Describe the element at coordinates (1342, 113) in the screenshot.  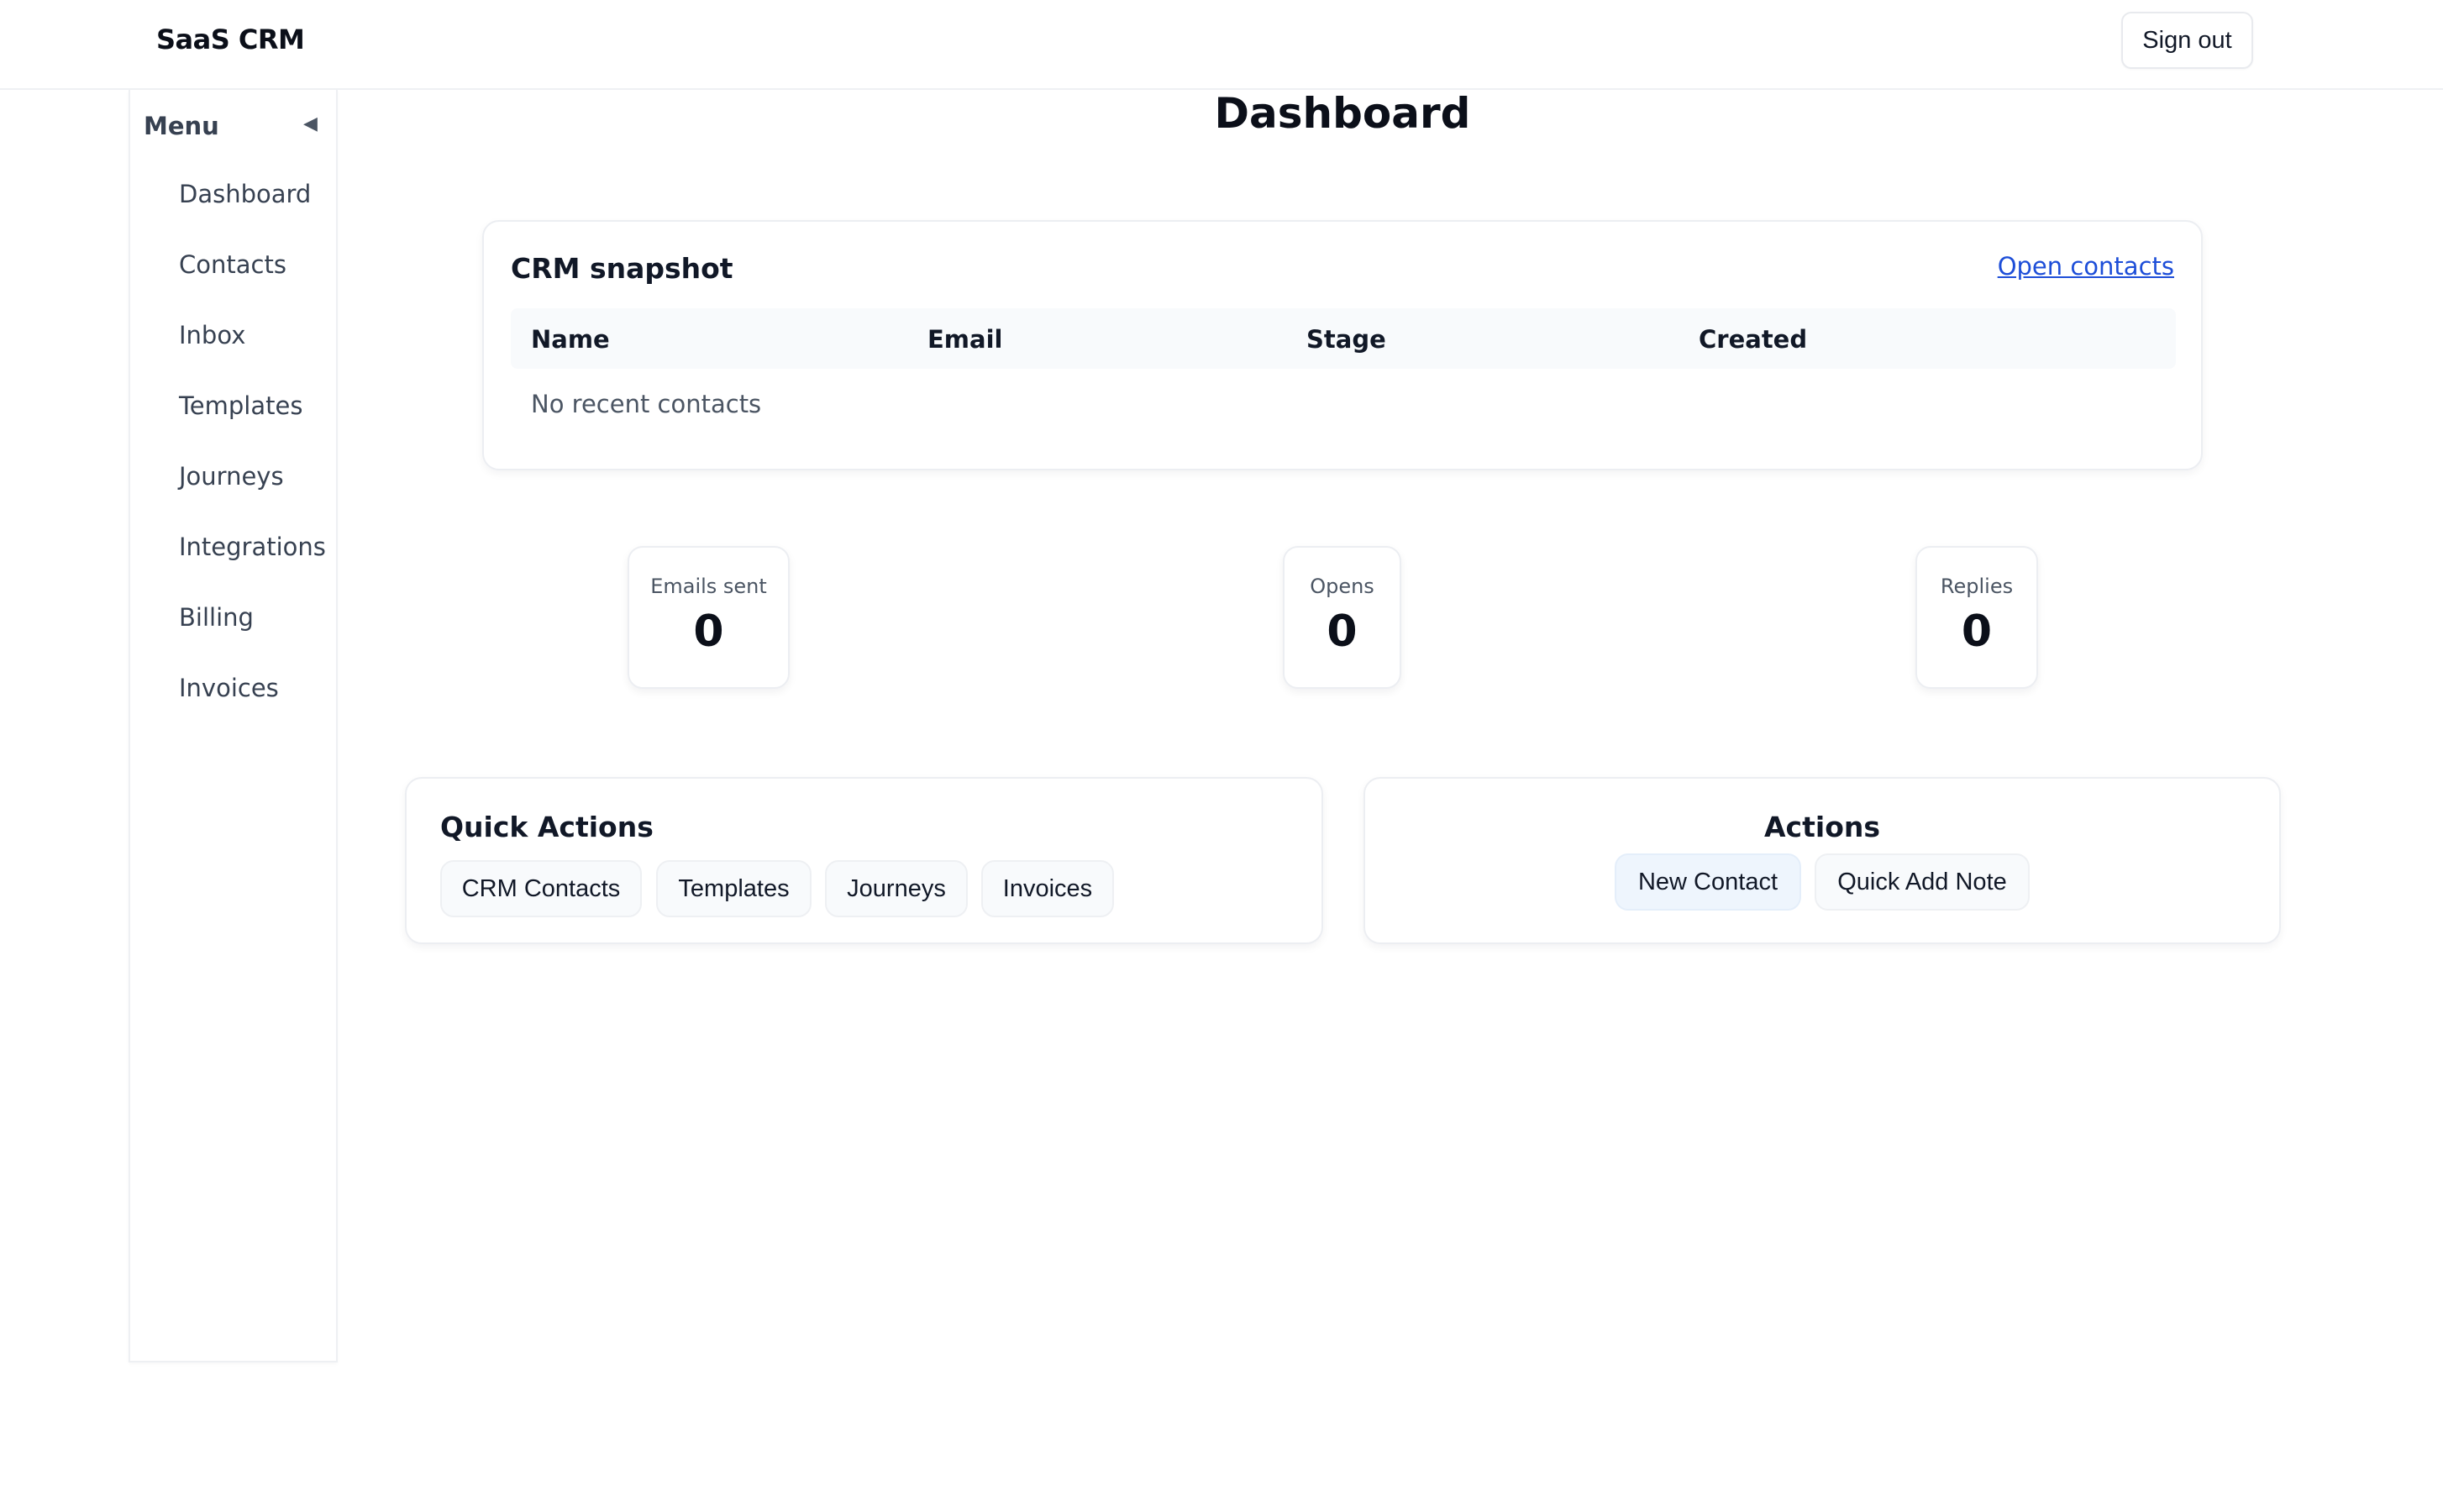
I see `page-title: Dashboard` at that location.